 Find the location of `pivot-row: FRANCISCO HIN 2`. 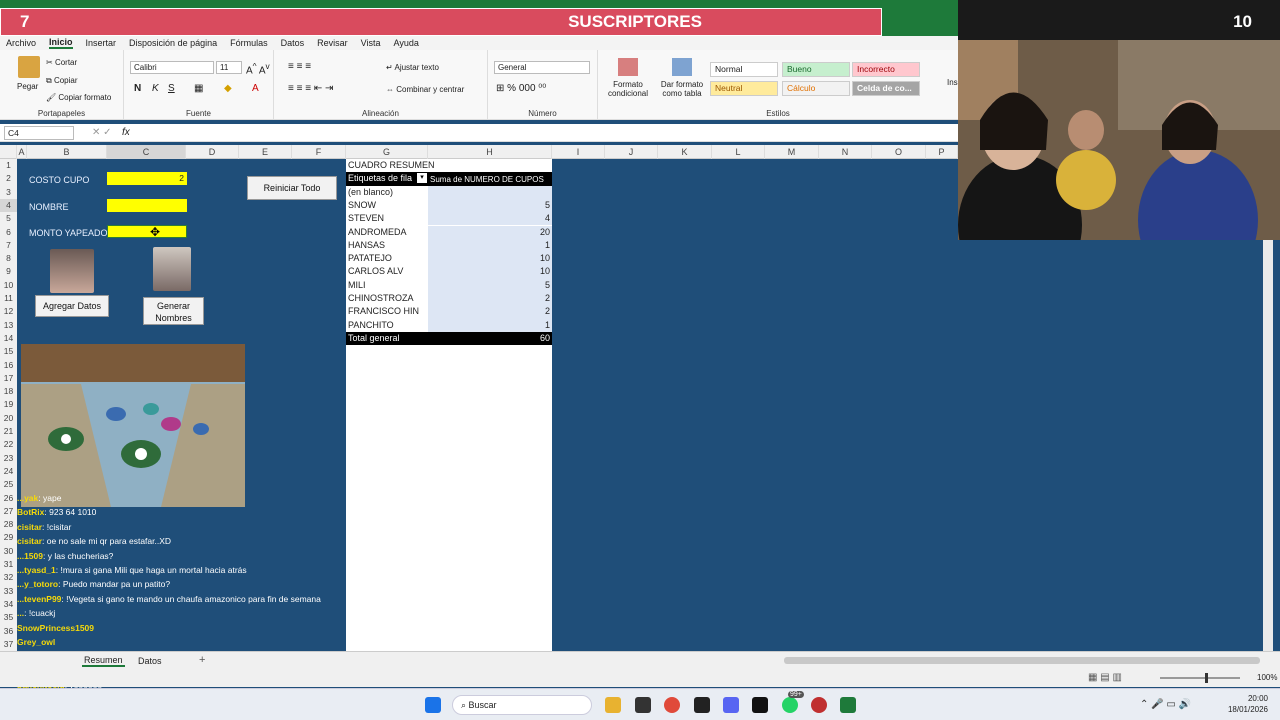

pivot-row: FRANCISCO HIN 2 is located at coordinates (449, 312).